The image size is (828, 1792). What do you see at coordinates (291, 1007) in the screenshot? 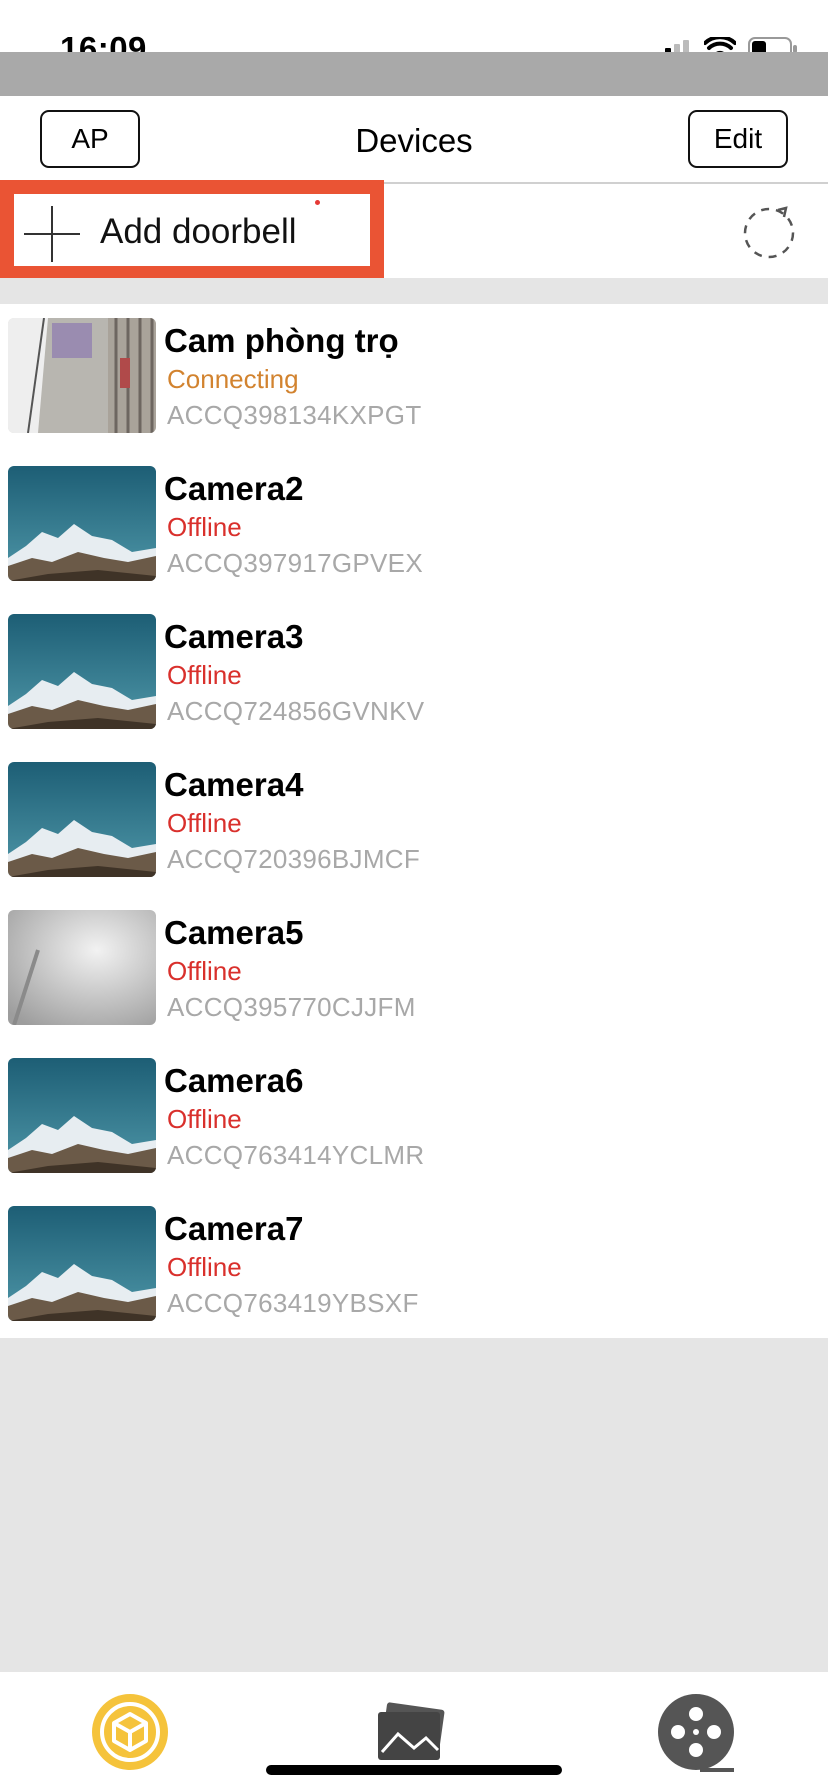
I see `device-serial: ACCQ395770CJJFM` at bounding box center [291, 1007].